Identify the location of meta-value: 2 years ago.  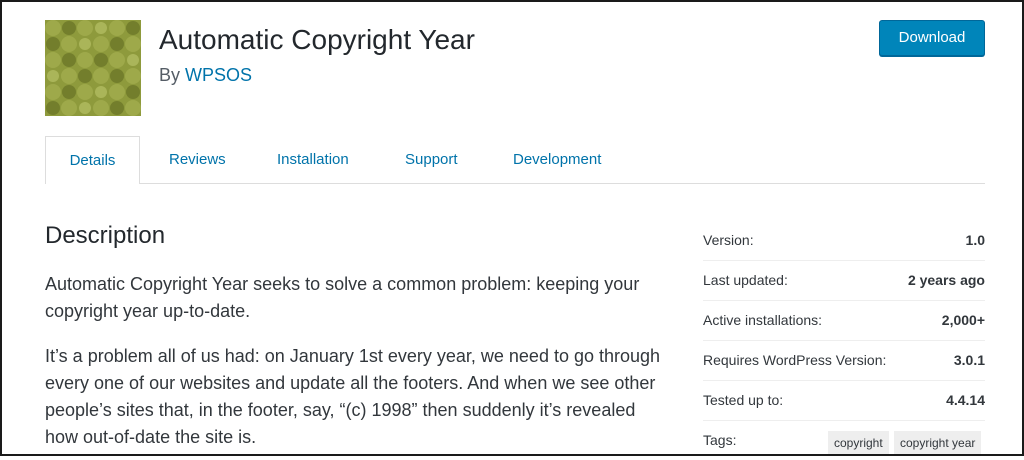
(946, 280).